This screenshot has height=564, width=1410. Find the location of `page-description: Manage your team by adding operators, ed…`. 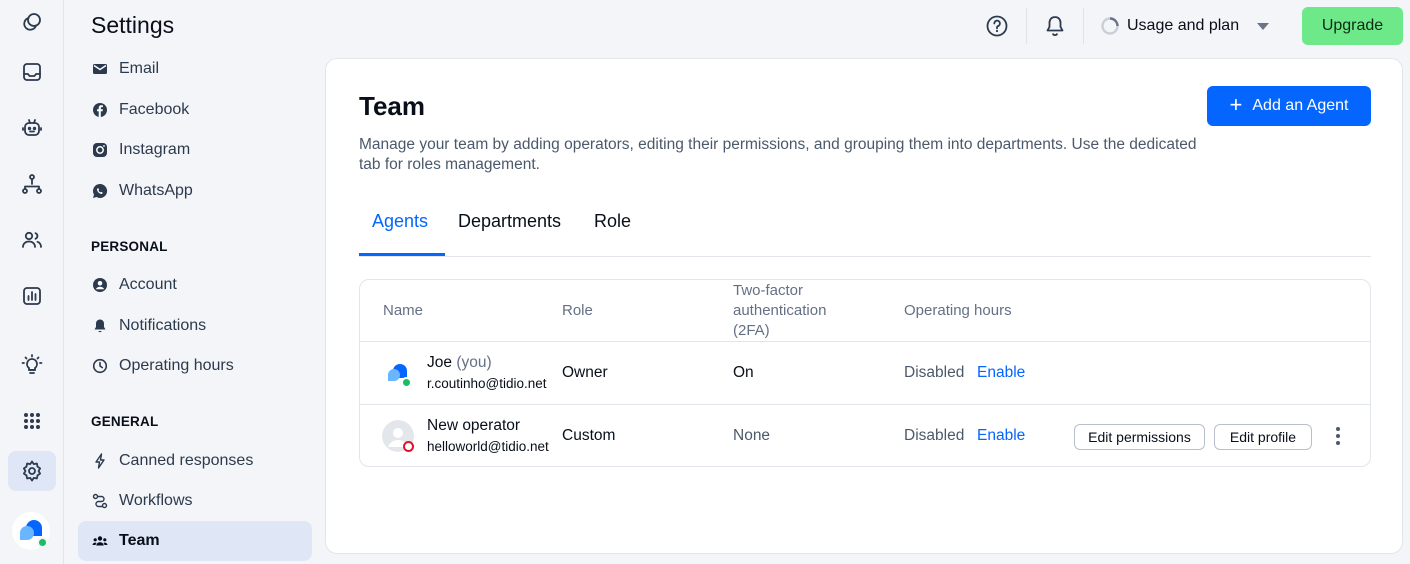

page-description: Manage your team by adding operators, ed… is located at coordinates (778, 154).